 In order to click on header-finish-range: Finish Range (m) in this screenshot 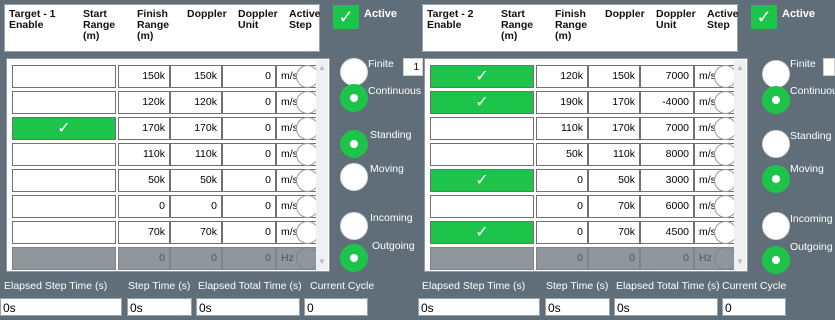, I will do `click(153, 25)`.